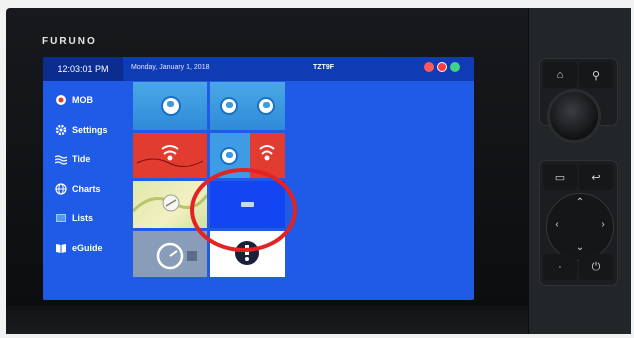  What do you see at coordinates (87, 247) in the screenshot?
I see `sidebar-item-label: eGuide` at bounding box center [87, 247].